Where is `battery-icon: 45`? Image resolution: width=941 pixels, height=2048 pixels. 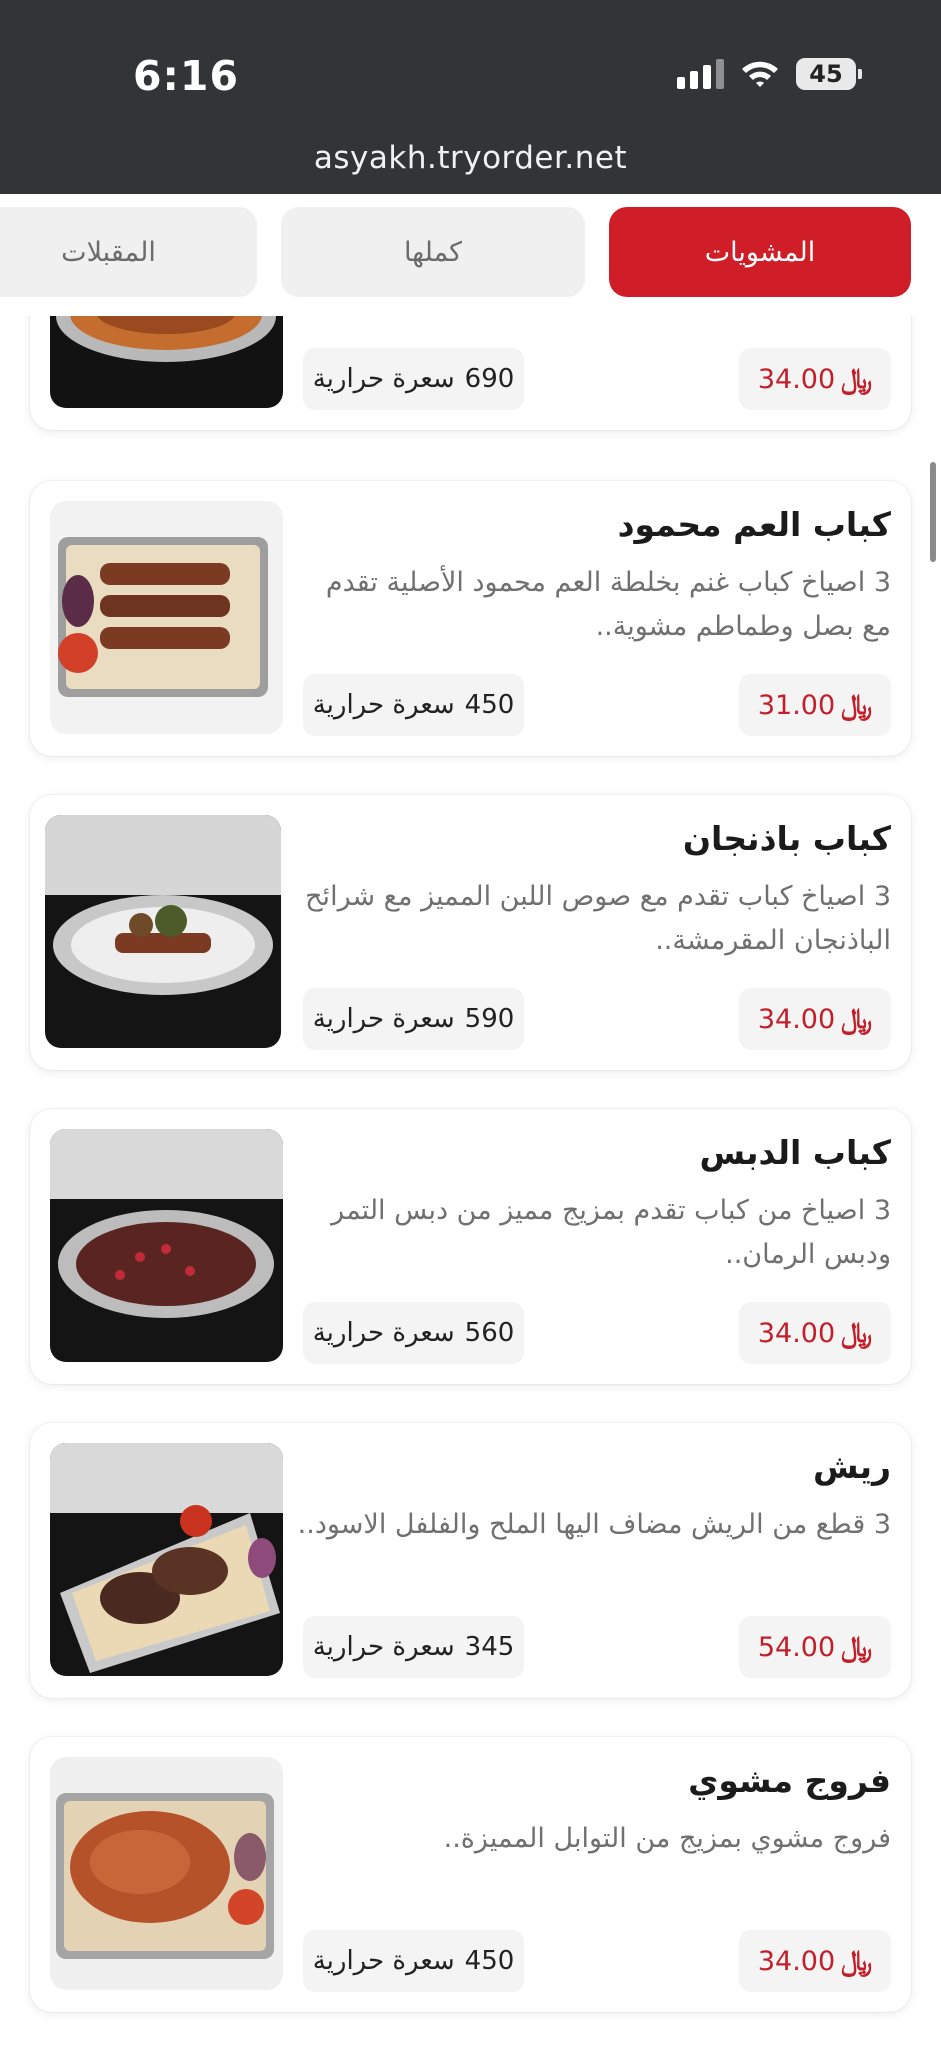 battery-icon: 45 is located at coordinates (829, 74).